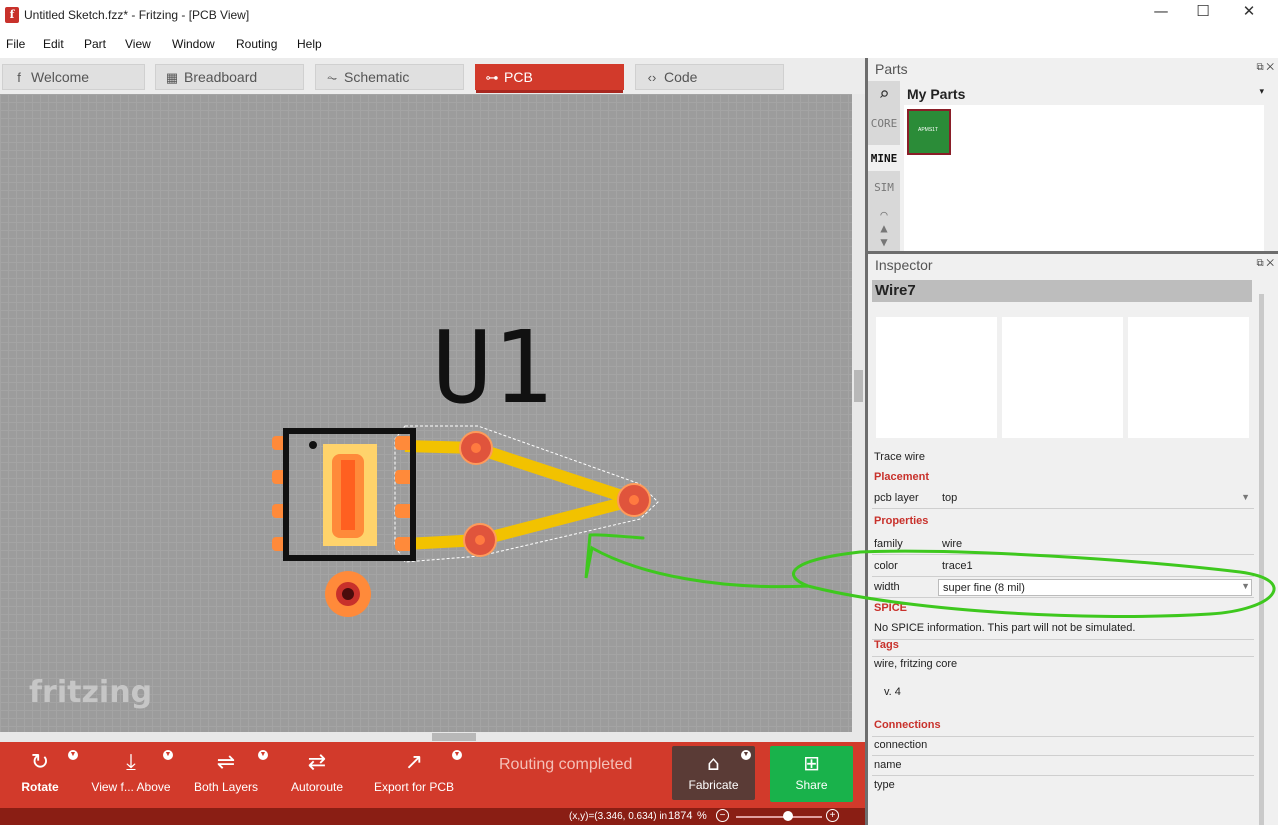 This screenshot has width=1278, height=825. What do you see at coordinates (19, 77) in the screenshot?
I see `fritzing-f-icon: f` at bounding box center [19, 77].